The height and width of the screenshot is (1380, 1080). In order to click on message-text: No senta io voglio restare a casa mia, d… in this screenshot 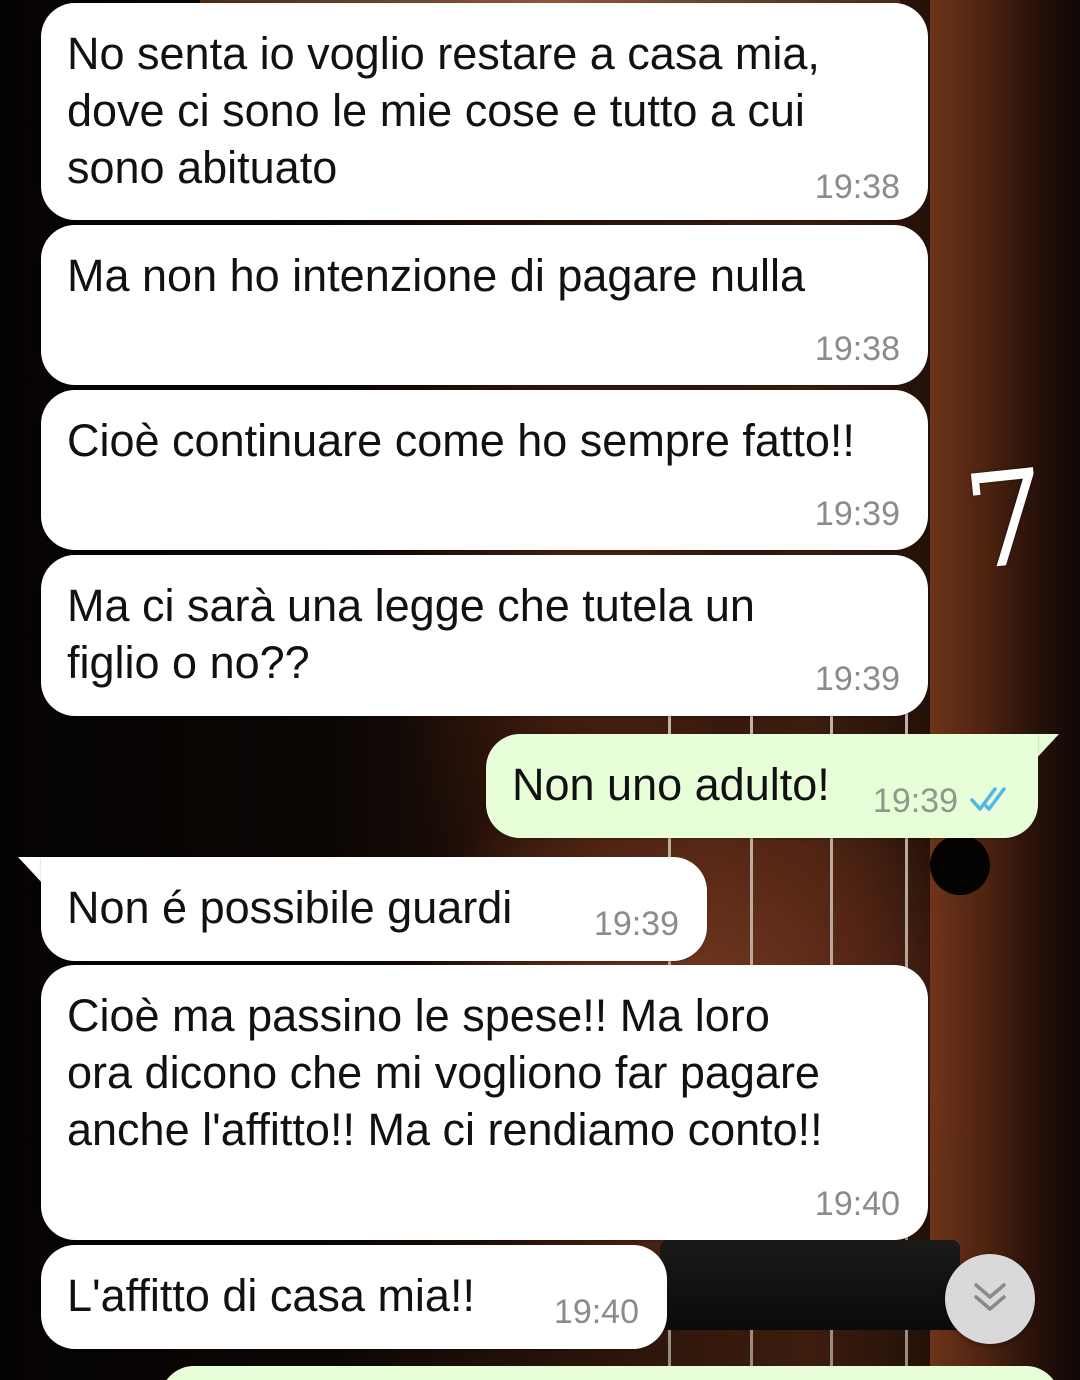, I will do `click(443, 110)`.